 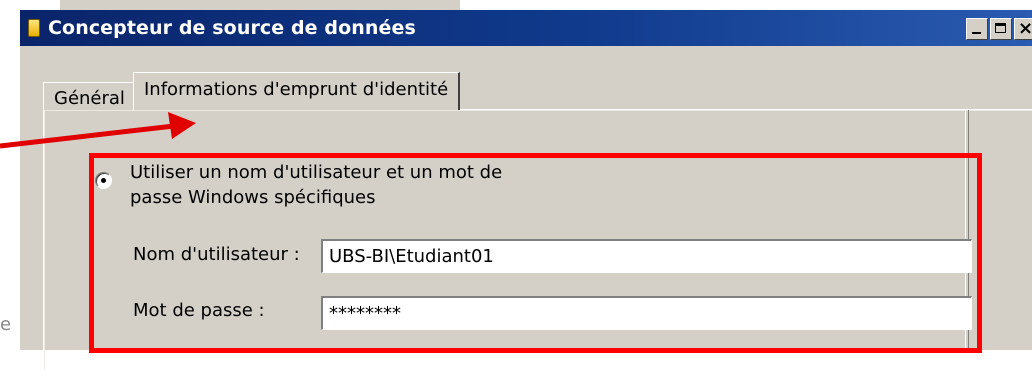 What do you see at coordinates (976, 33) in the screenshot?
I see `minimize-icon` at bounding box center [976, 33].